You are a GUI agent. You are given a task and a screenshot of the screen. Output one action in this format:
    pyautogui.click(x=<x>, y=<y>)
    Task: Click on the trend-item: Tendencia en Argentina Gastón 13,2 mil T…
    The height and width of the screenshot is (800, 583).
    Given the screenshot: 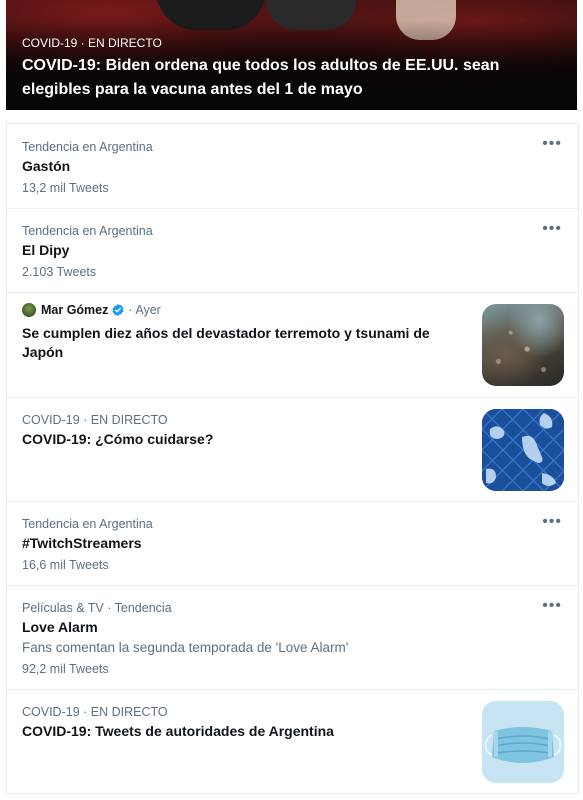 What is the action you would take?
    pyautogui.click(x=292, y=165)
    